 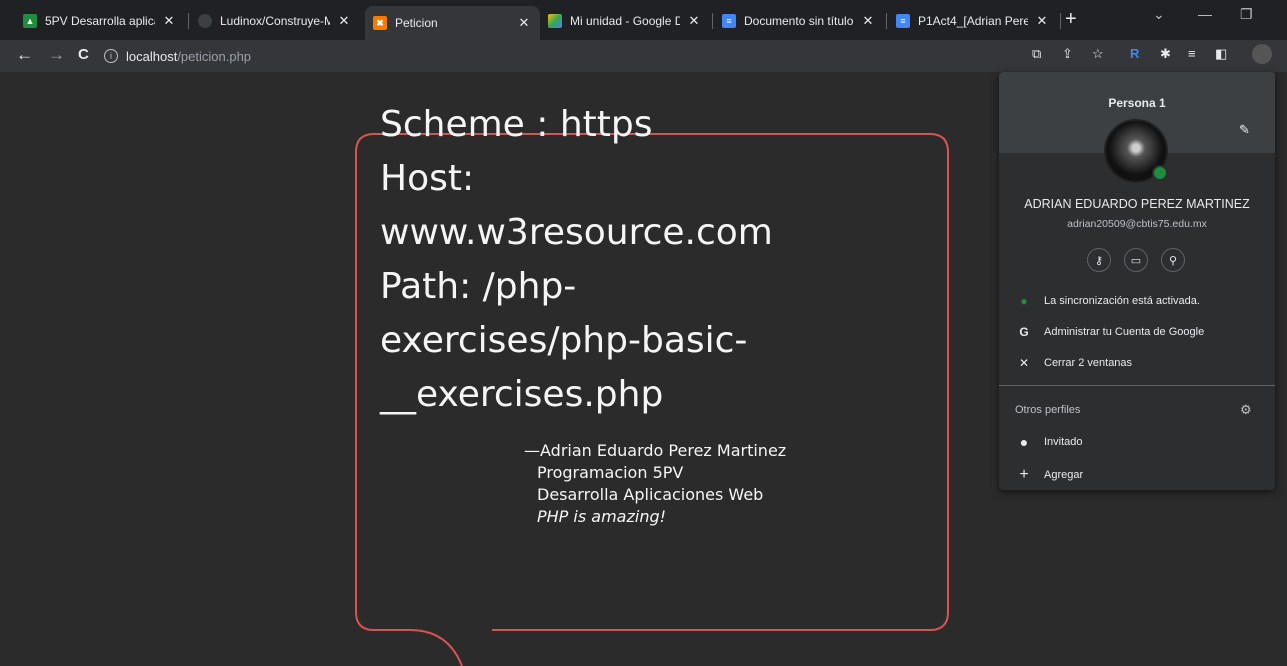 I want to click on payment-icon: ▭, so click(x=1136, y=260).